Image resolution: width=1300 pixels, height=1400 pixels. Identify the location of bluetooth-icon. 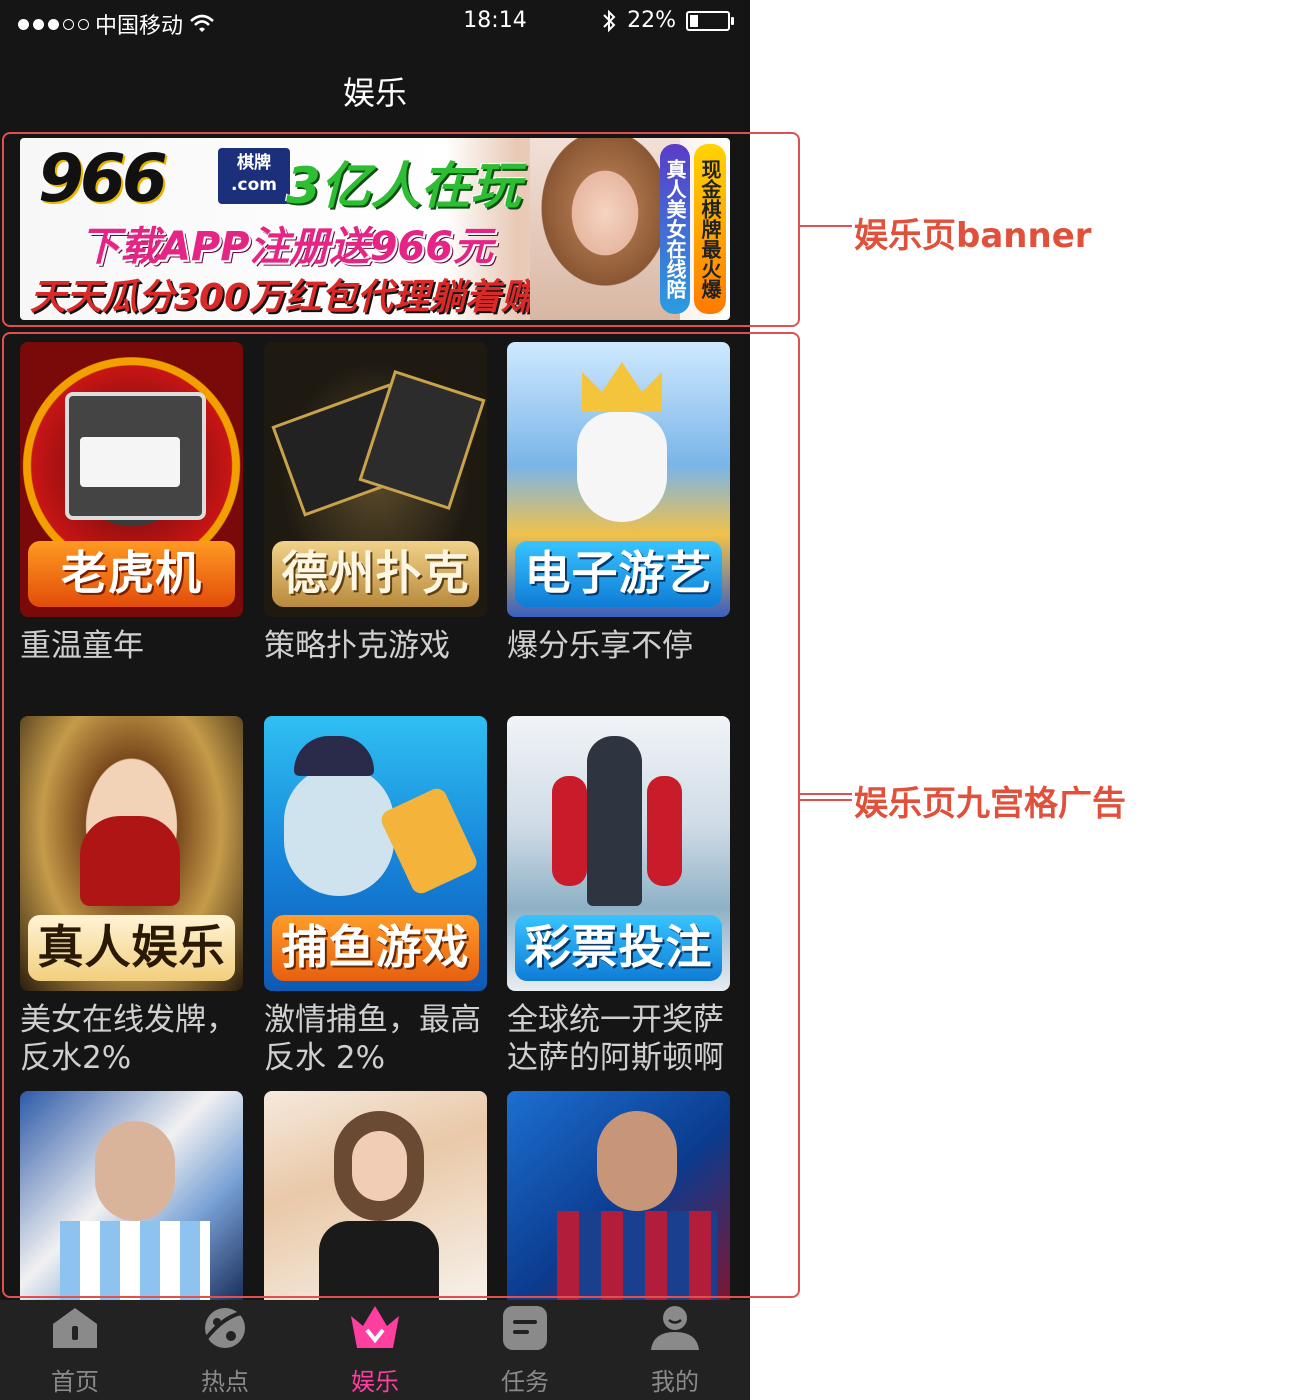
(609, 20).